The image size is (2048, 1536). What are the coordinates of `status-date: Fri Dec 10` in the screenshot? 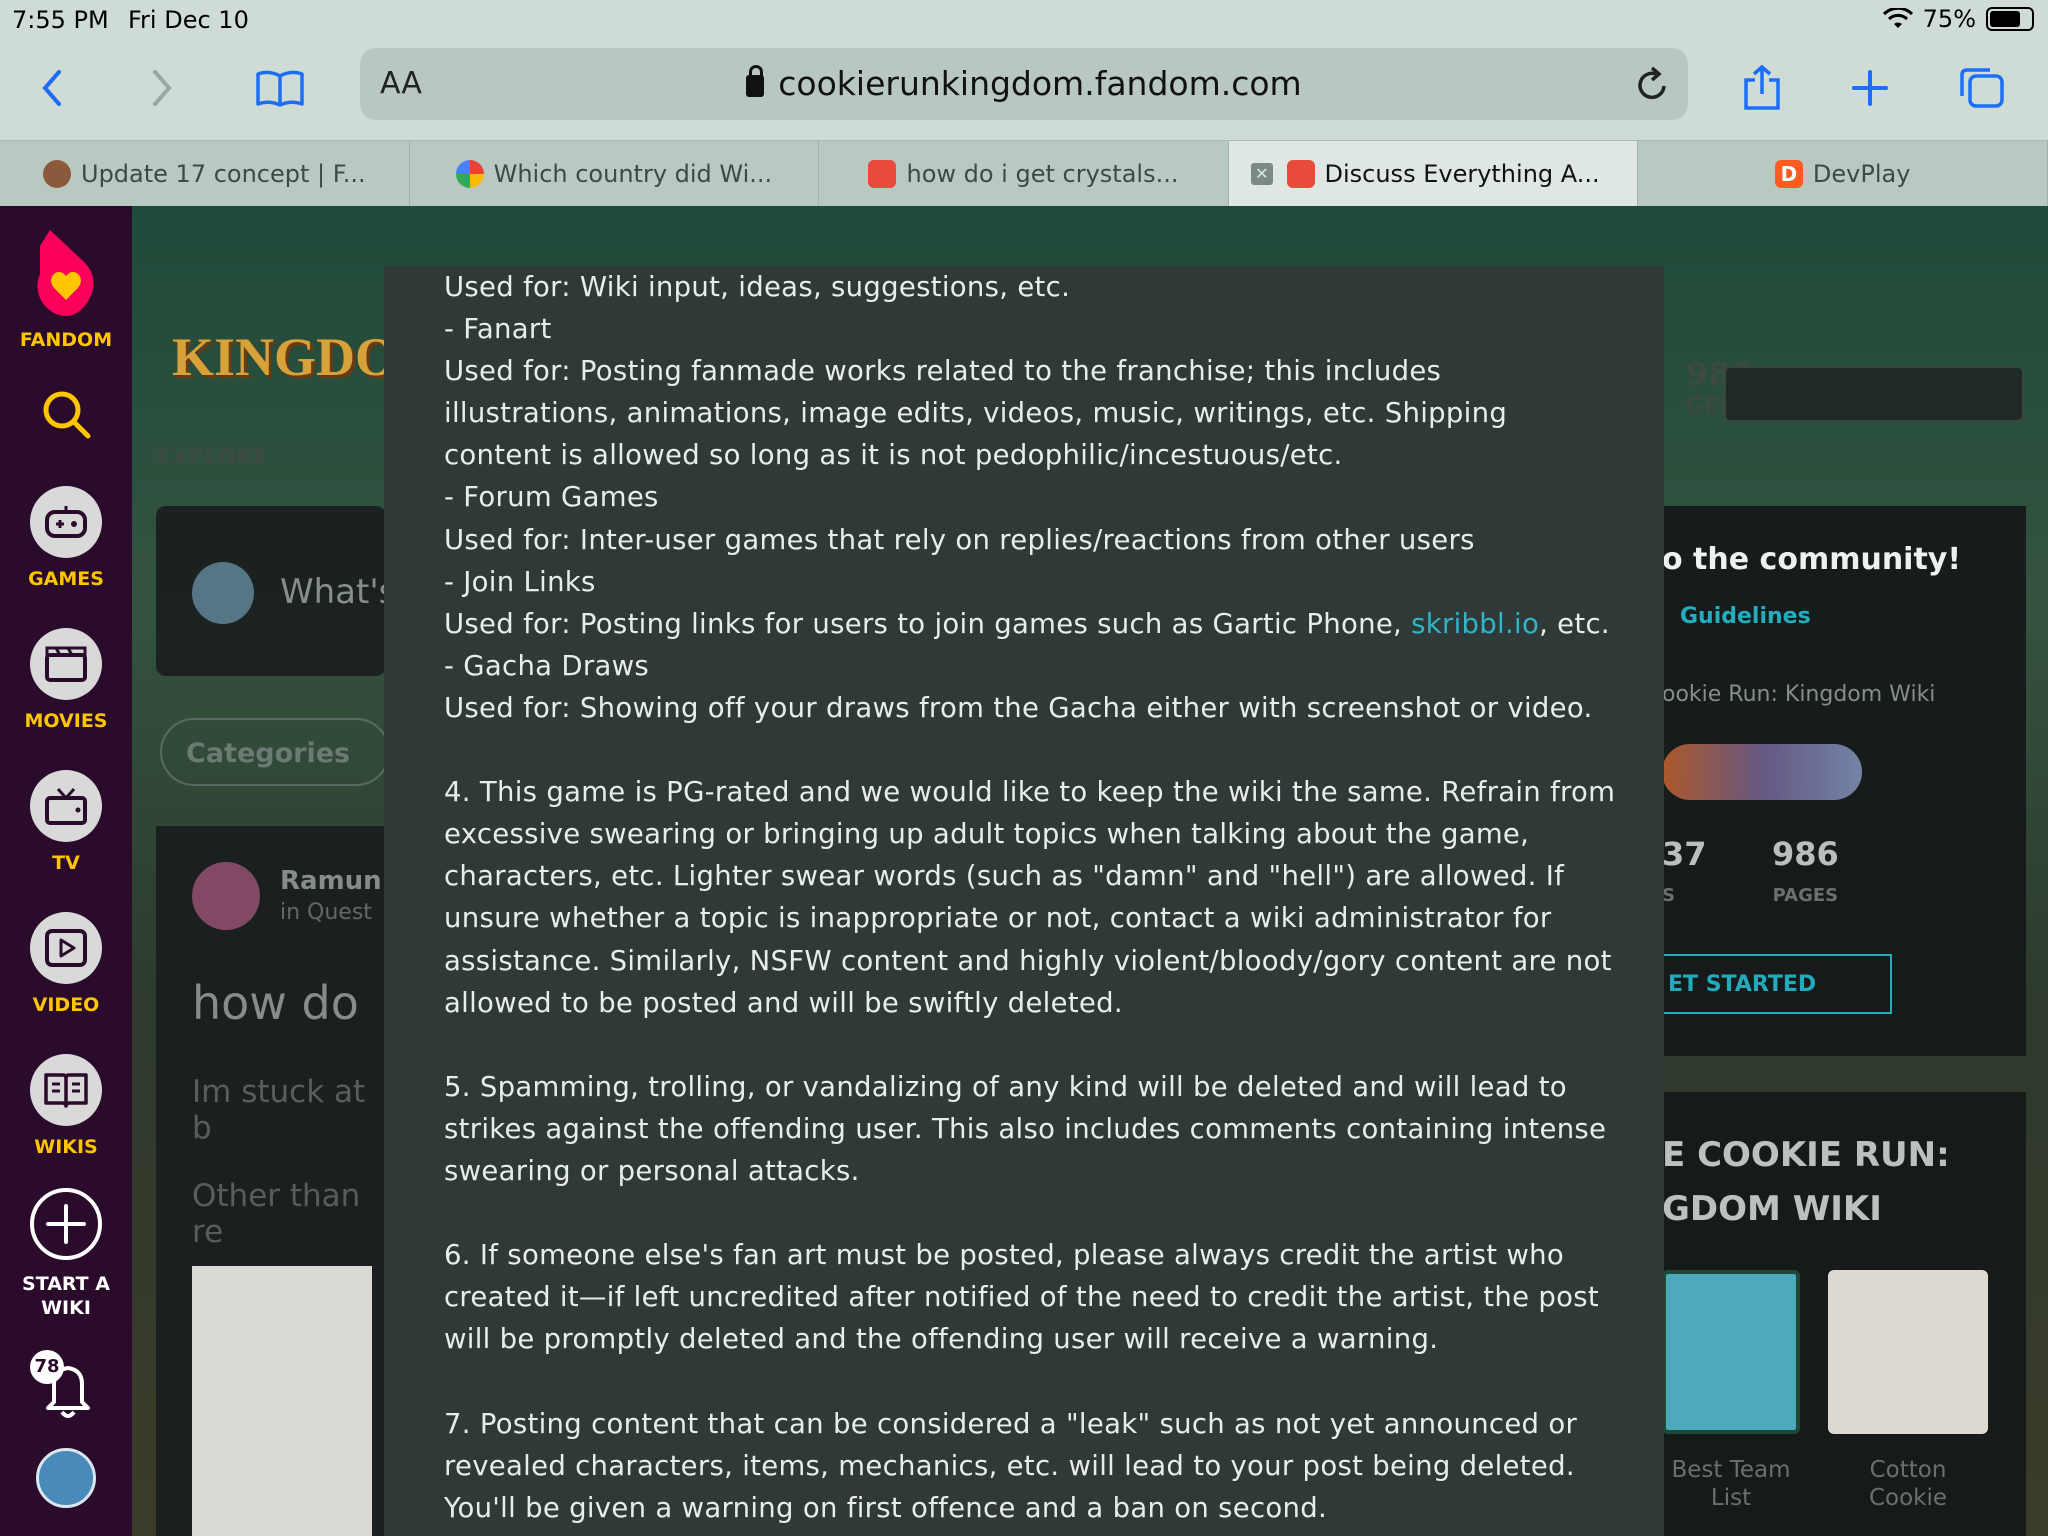 It's located at (188, 20).